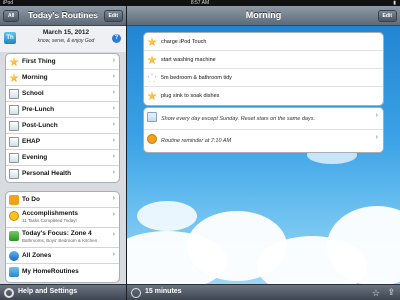 This screenshot has width=400, height=300. I want to click on detail-edit-button: Edit, so click(387, 16).